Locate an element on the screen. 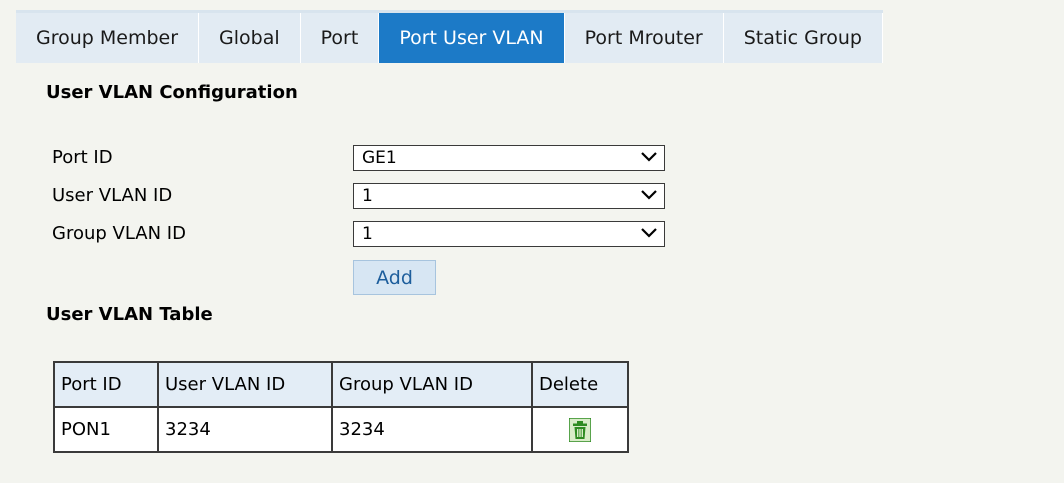  cell-group-vlan-id: 3234 is located at coordinates (432, 429).